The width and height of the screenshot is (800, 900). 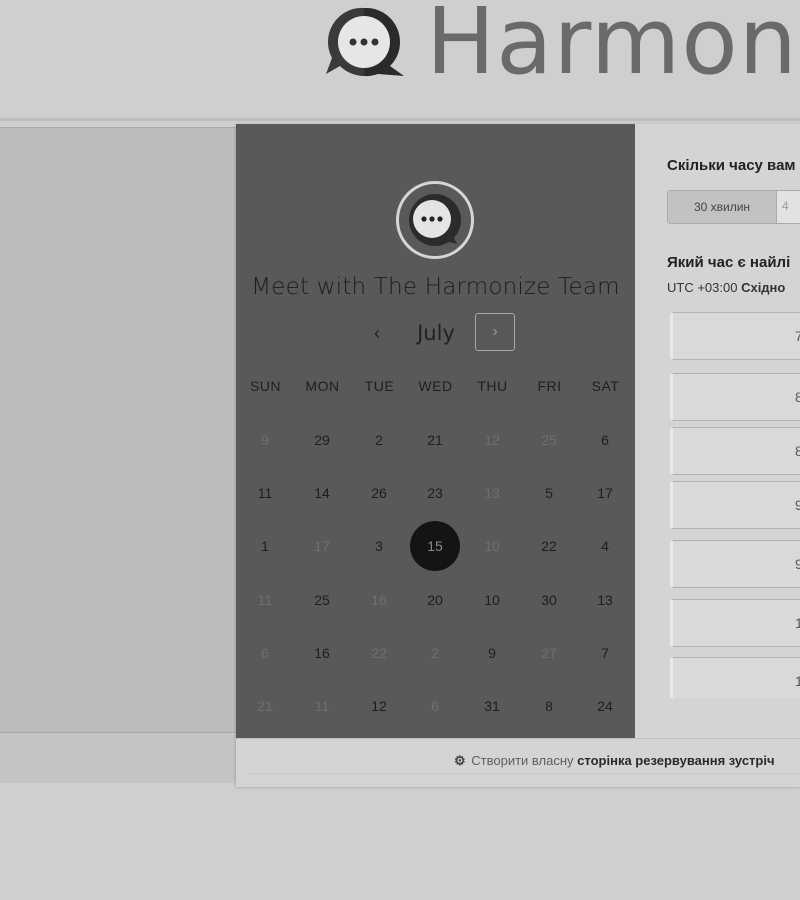 What do you see at coordinates (605, 546) in the screenshot?
I see `calendar-day: 4` at bounding box center [605, 546].